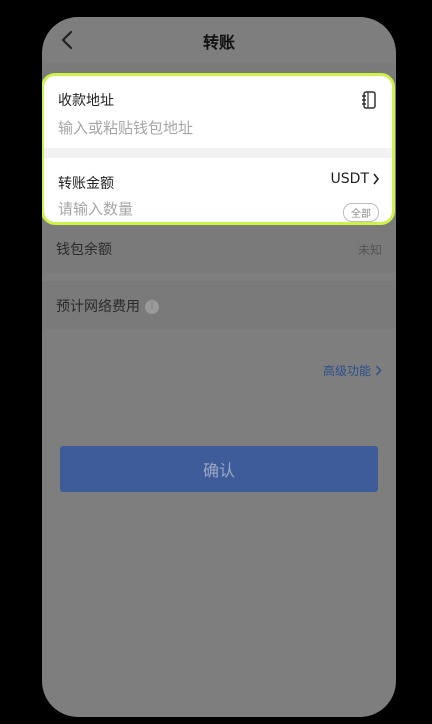 The width and height of the screenshot is (432, 724). Describe the element at coordinates (84, 250) in the screenshot. I see `balance-label: 钱包余额` at that location.